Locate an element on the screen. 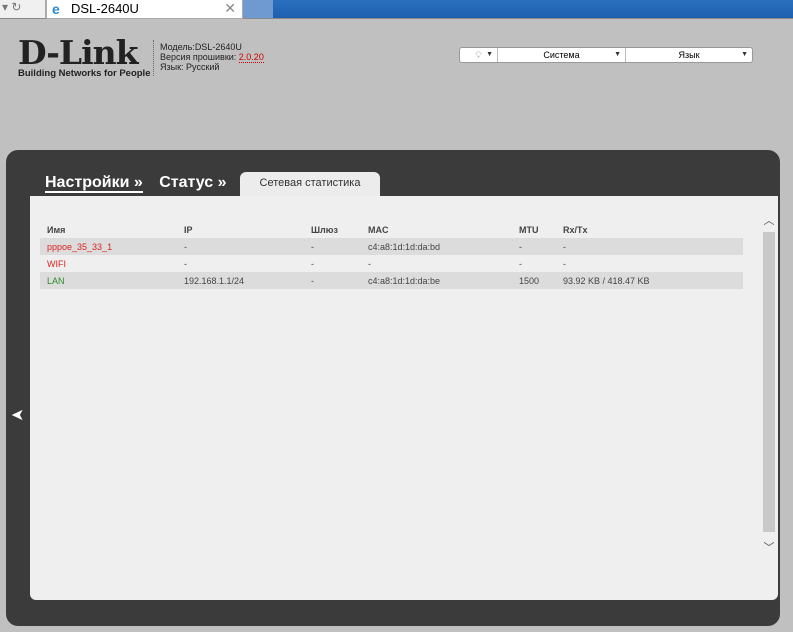 The image size is (793, 632). new-tab-button is located at coordinates (258, 9).